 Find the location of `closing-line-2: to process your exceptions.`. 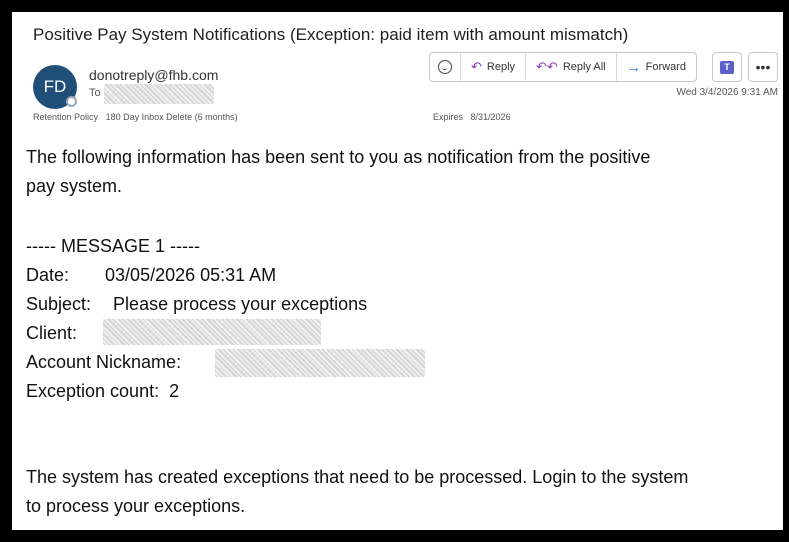

closing-line-2: to process your exceptions. is located at coordinates (136, 506).